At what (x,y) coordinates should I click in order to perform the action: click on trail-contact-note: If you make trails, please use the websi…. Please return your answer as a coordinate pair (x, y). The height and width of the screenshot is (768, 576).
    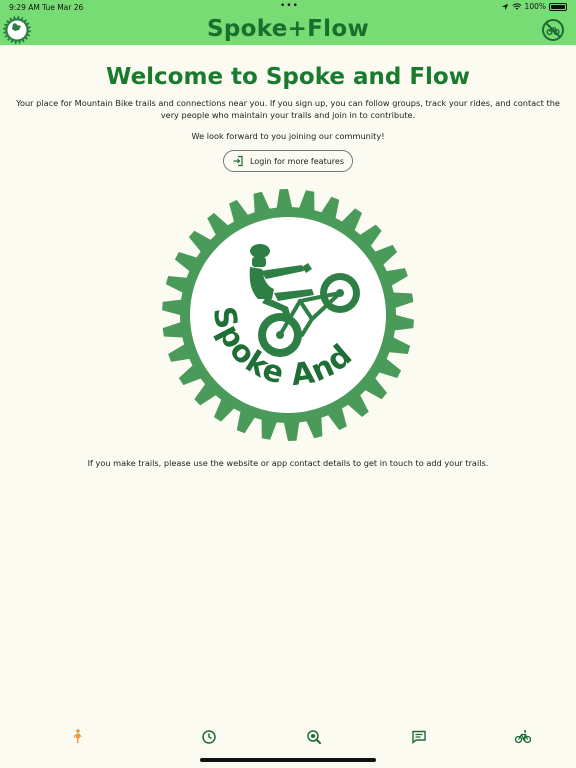
    Looking at the image, I should click on (288, 463).